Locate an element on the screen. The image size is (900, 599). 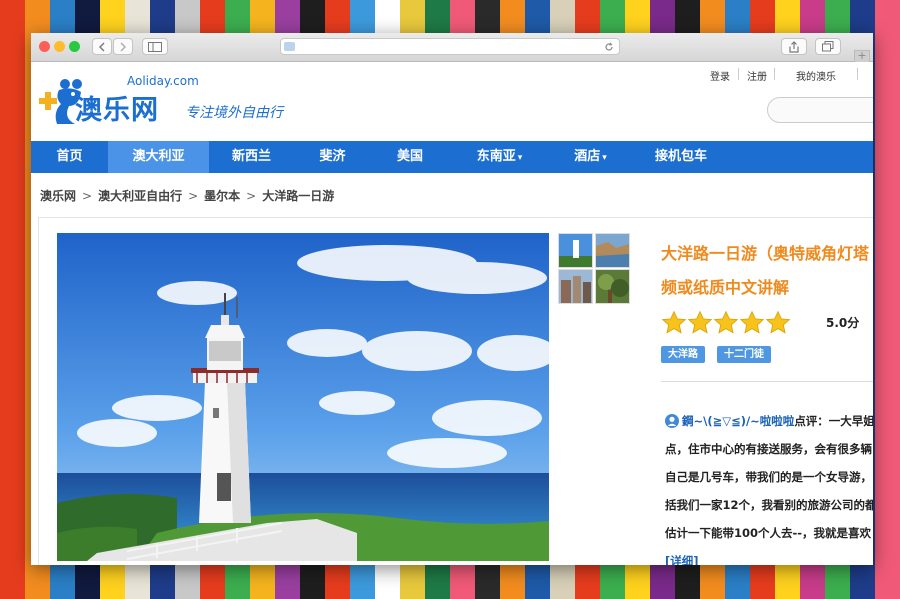
sidebar-toggle-button is located at coordinates (155, 46).